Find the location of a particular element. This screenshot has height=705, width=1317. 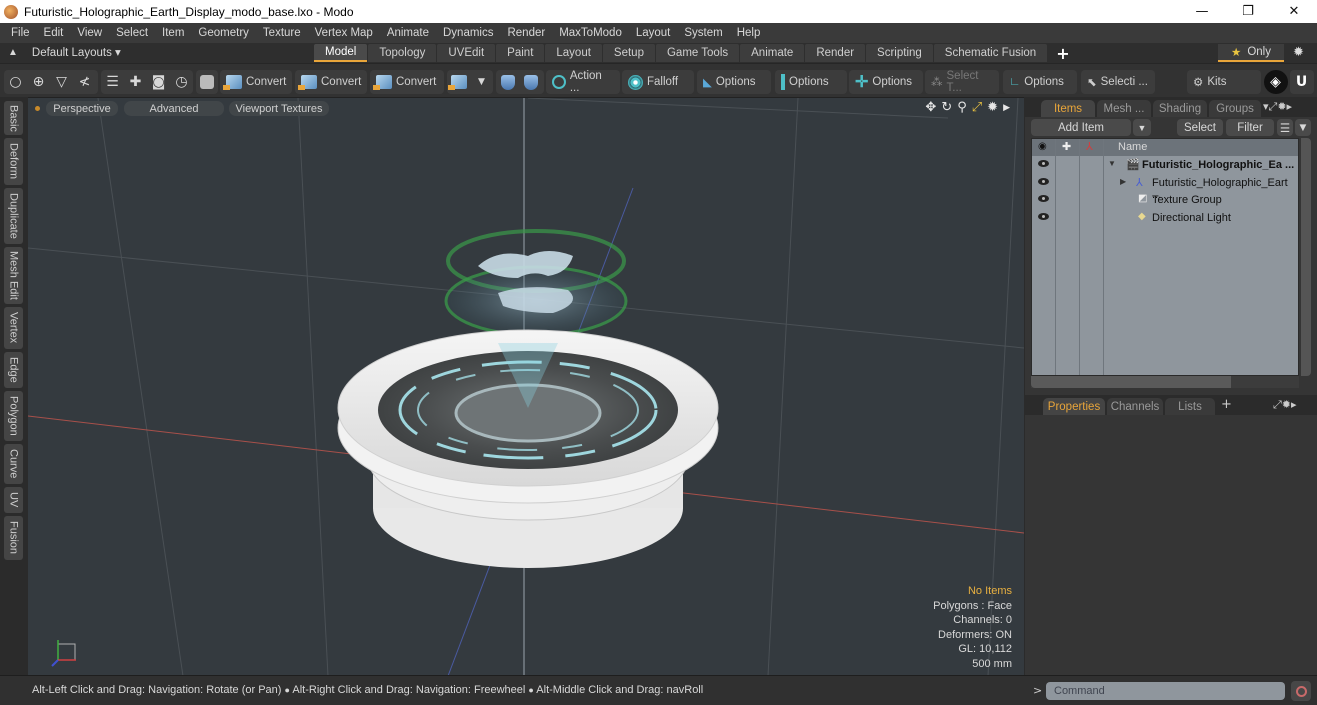

options-button-4: ∟ Options is located at coordinates (1036, 82).